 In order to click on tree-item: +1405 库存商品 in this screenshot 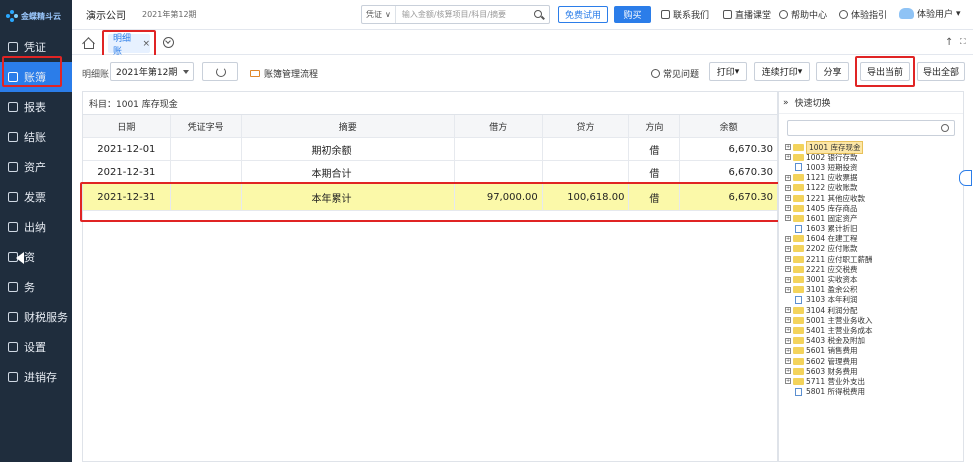, I will do `click(874, 208)`.